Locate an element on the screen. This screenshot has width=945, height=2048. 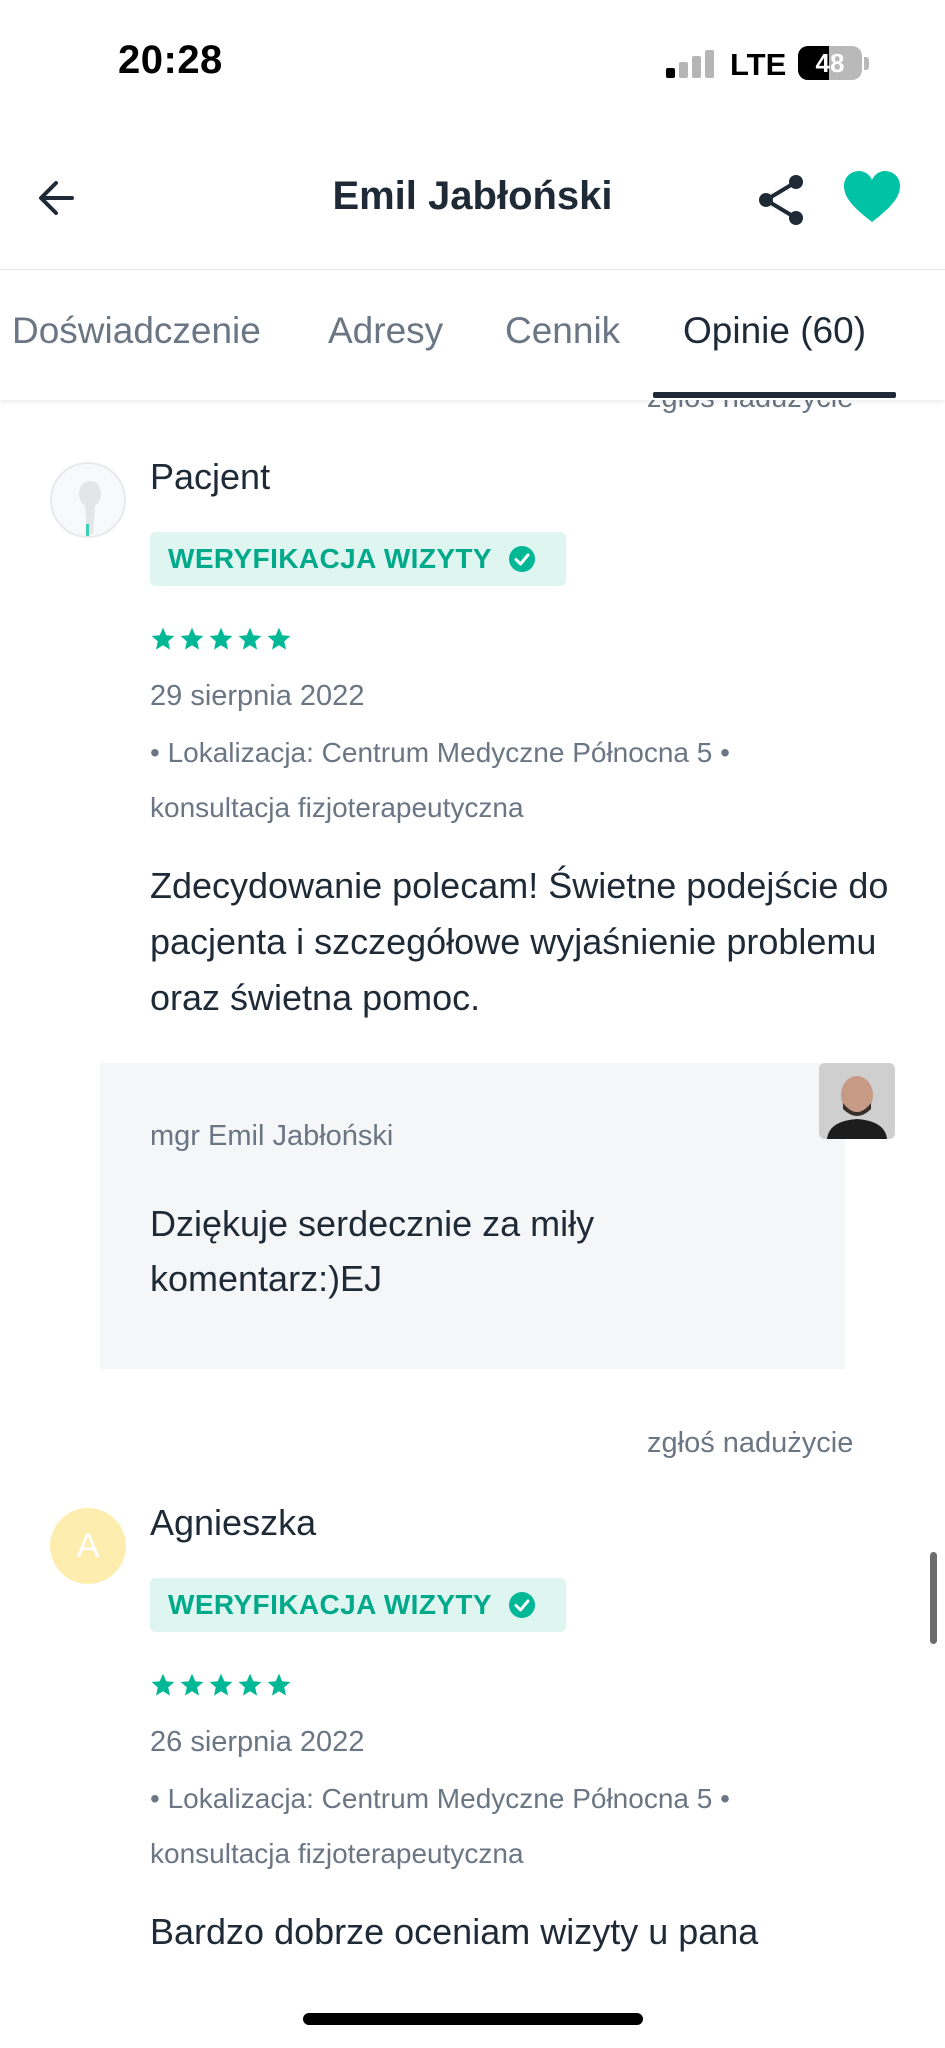
avatar: A is located at coordinates (88, 1546).